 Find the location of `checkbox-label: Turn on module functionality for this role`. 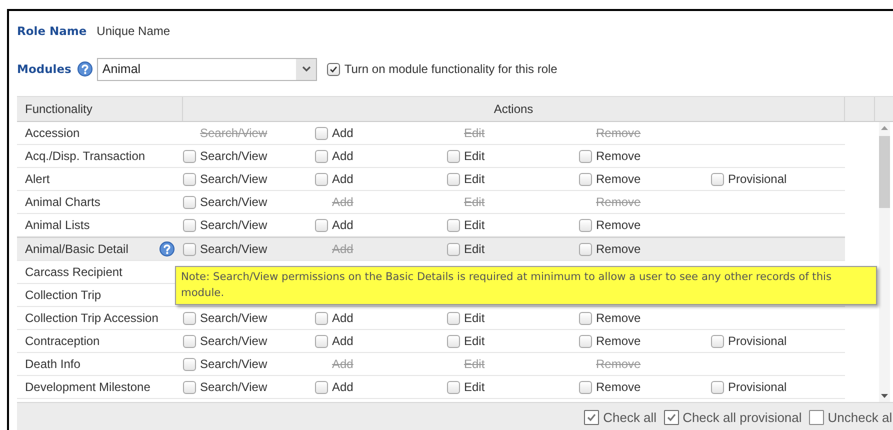

checkbox-label: Turn on module functionality for this role is located at coordinates (451, 69).